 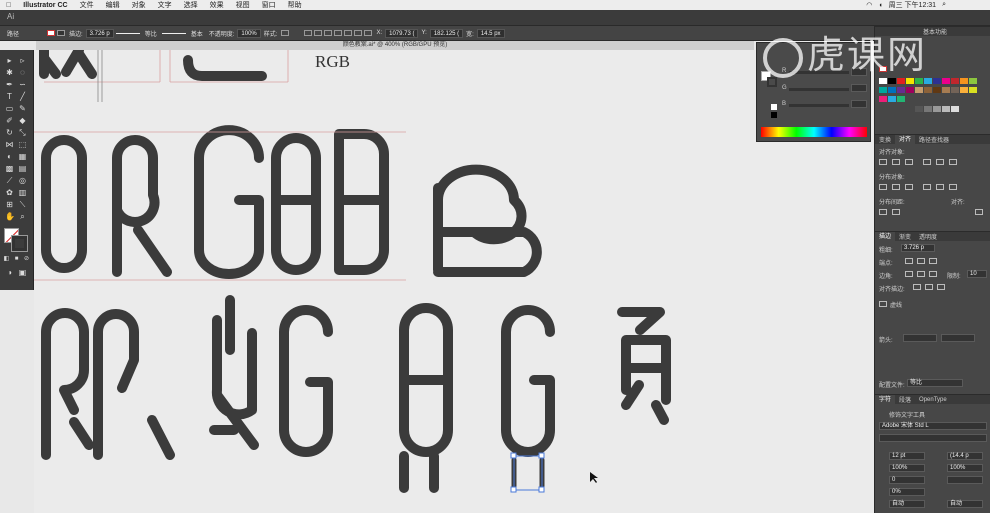 I want to click on width-tool-icon: ⋈, so click(x=9, y=144).